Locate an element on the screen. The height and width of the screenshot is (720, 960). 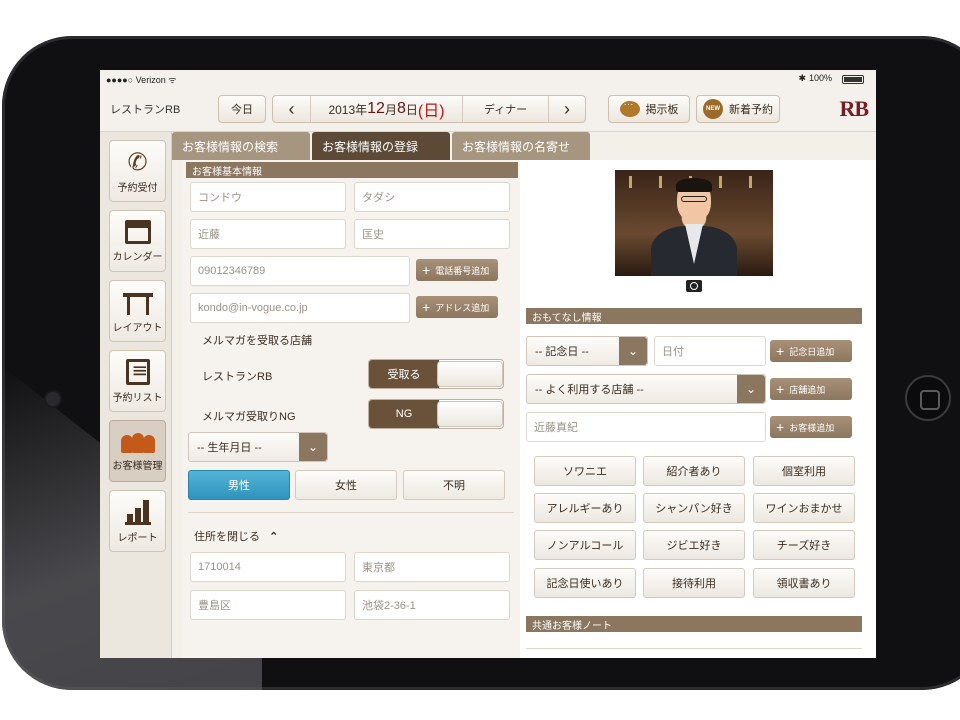
chevron-left-icon: ‹ is located at coordinates (291, 108).